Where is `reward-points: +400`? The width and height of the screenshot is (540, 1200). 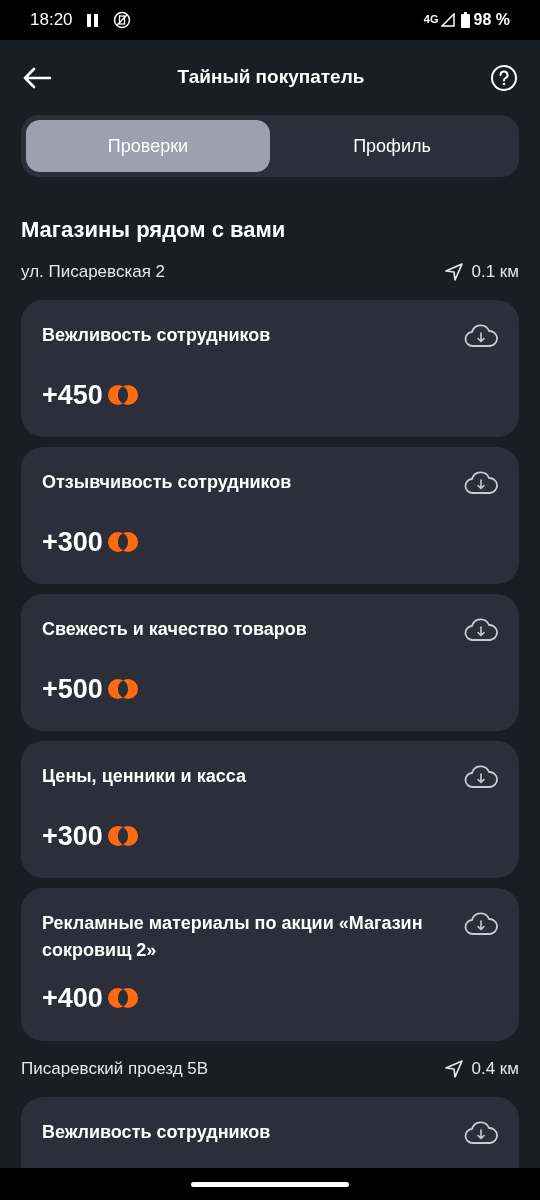
reward-points: +400 is located at coordinates (72, 998).